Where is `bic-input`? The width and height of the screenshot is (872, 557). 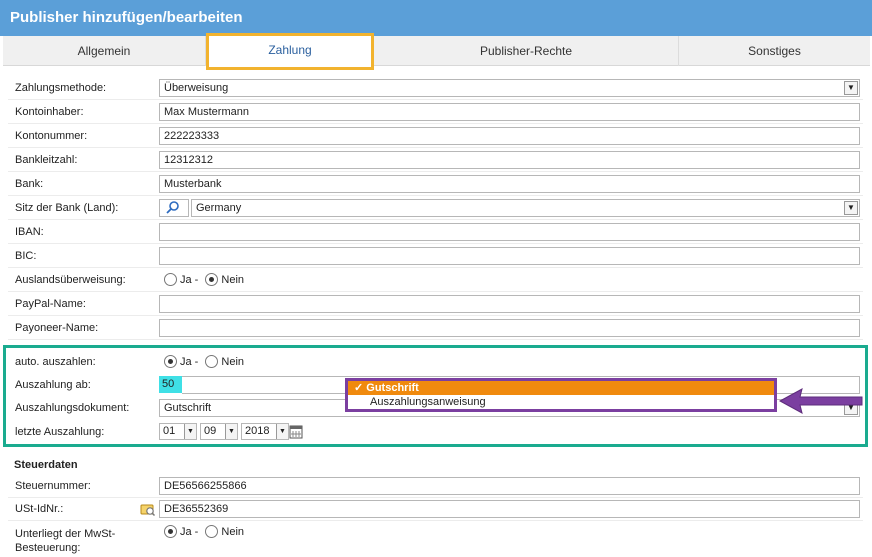
bic-input is located at coordinates (509, 256).